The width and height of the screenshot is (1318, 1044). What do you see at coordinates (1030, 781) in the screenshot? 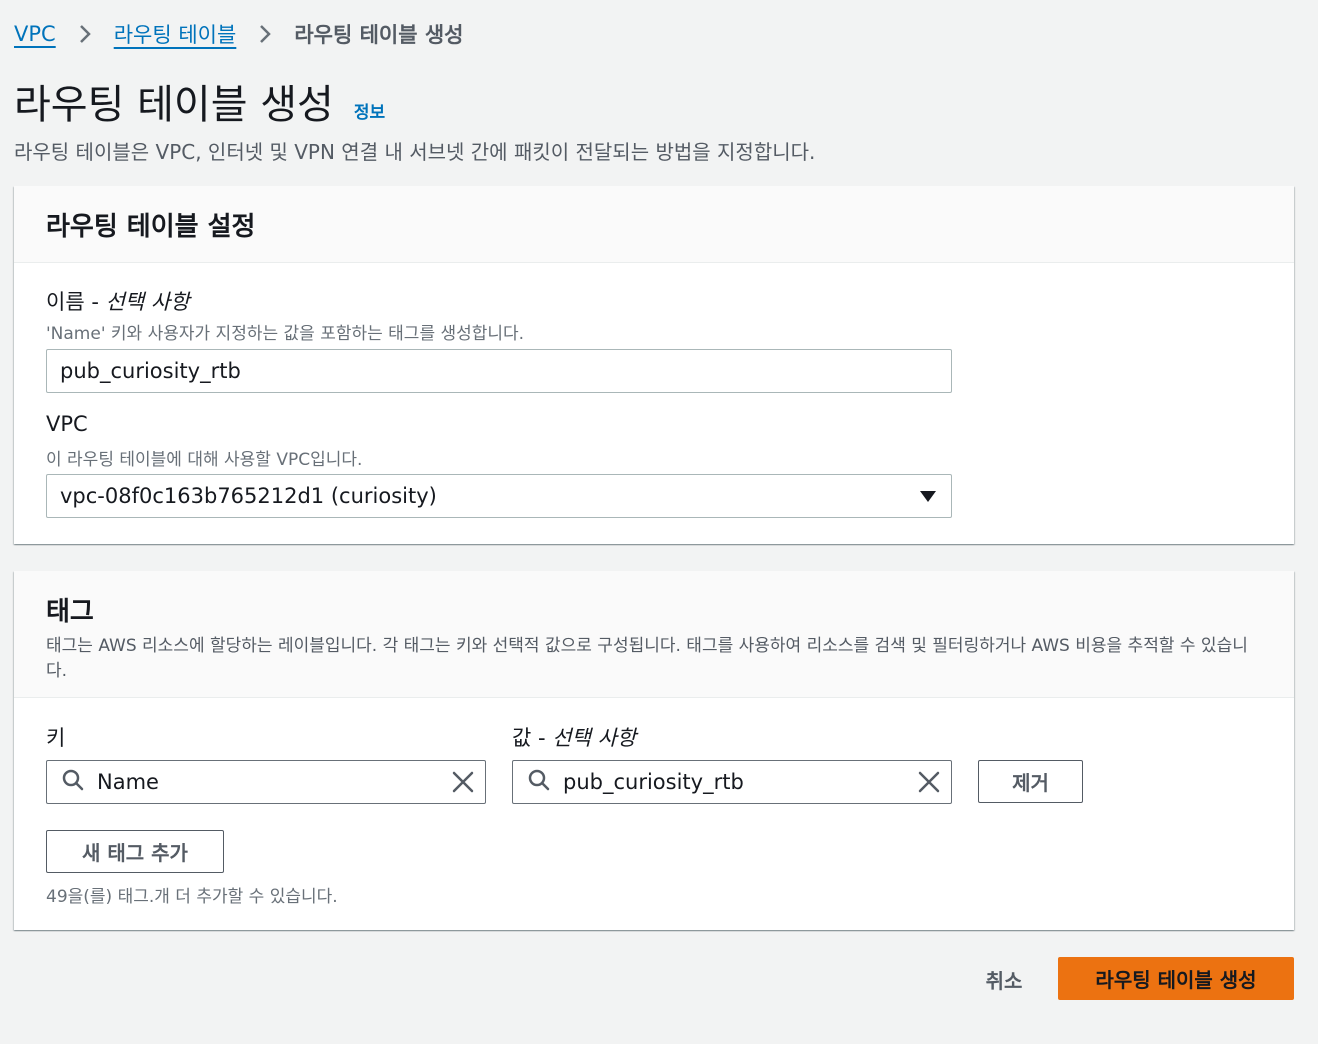
I see `remove-tag-button: 제거` at bounding box center [1030, 781].